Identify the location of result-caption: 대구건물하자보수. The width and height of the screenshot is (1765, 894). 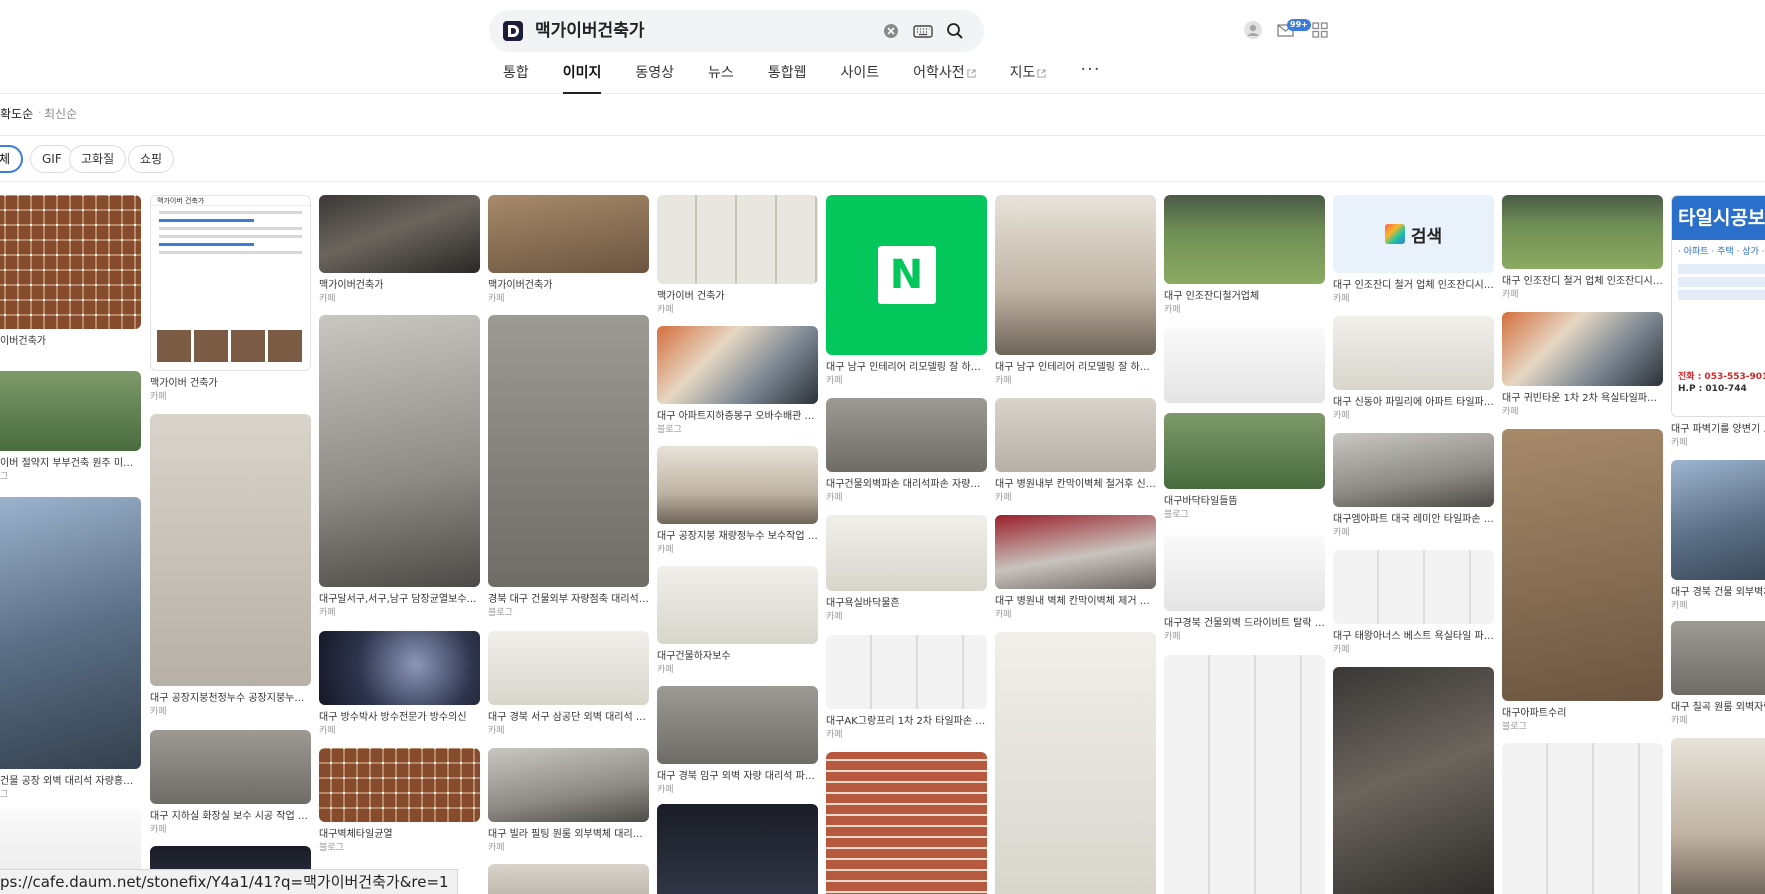
(737, 656).